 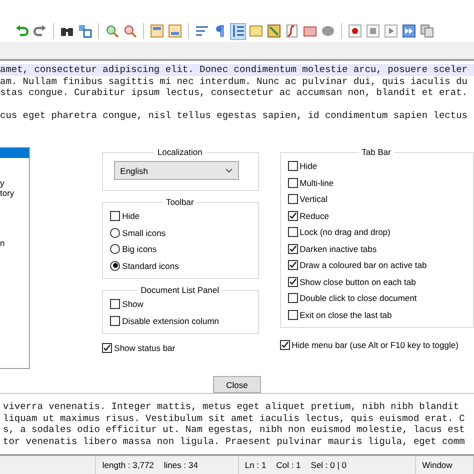 I want to click on map-icon, so click(x=274, y=31).